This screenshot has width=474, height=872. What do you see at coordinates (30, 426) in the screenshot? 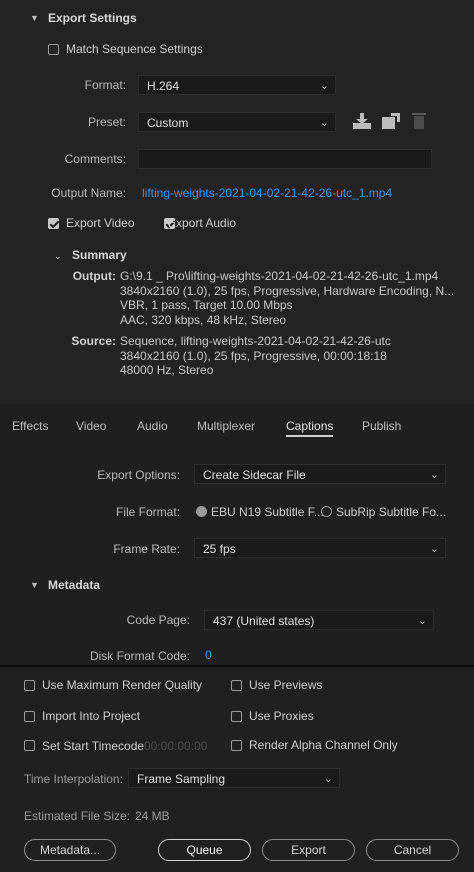
I see `tab-effects: Effects` at bounding box center [30, 426].